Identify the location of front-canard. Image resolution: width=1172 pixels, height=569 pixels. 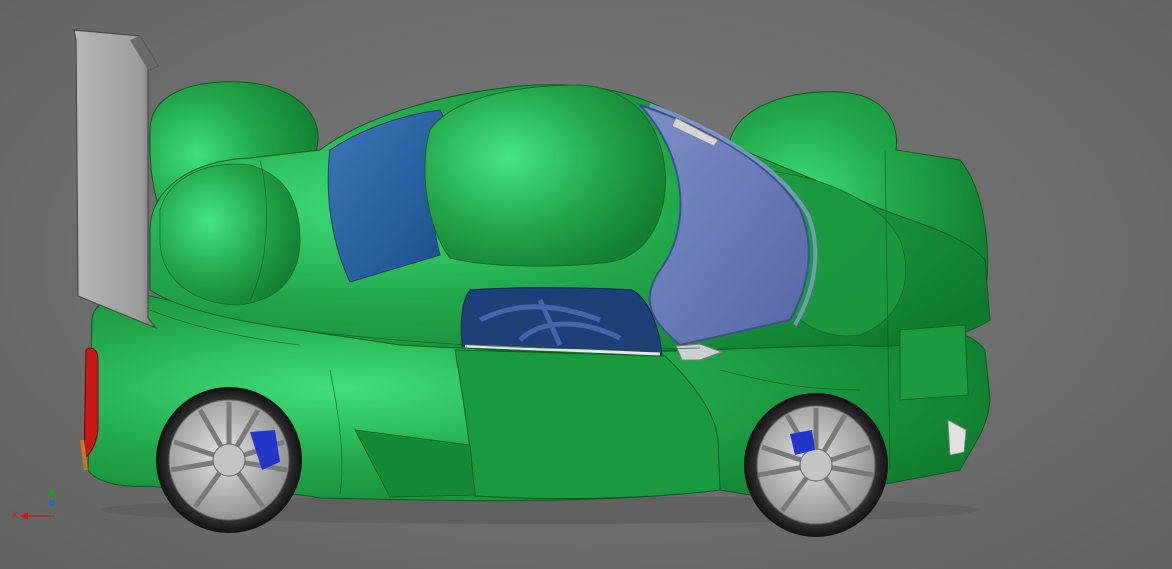
(934, 362).